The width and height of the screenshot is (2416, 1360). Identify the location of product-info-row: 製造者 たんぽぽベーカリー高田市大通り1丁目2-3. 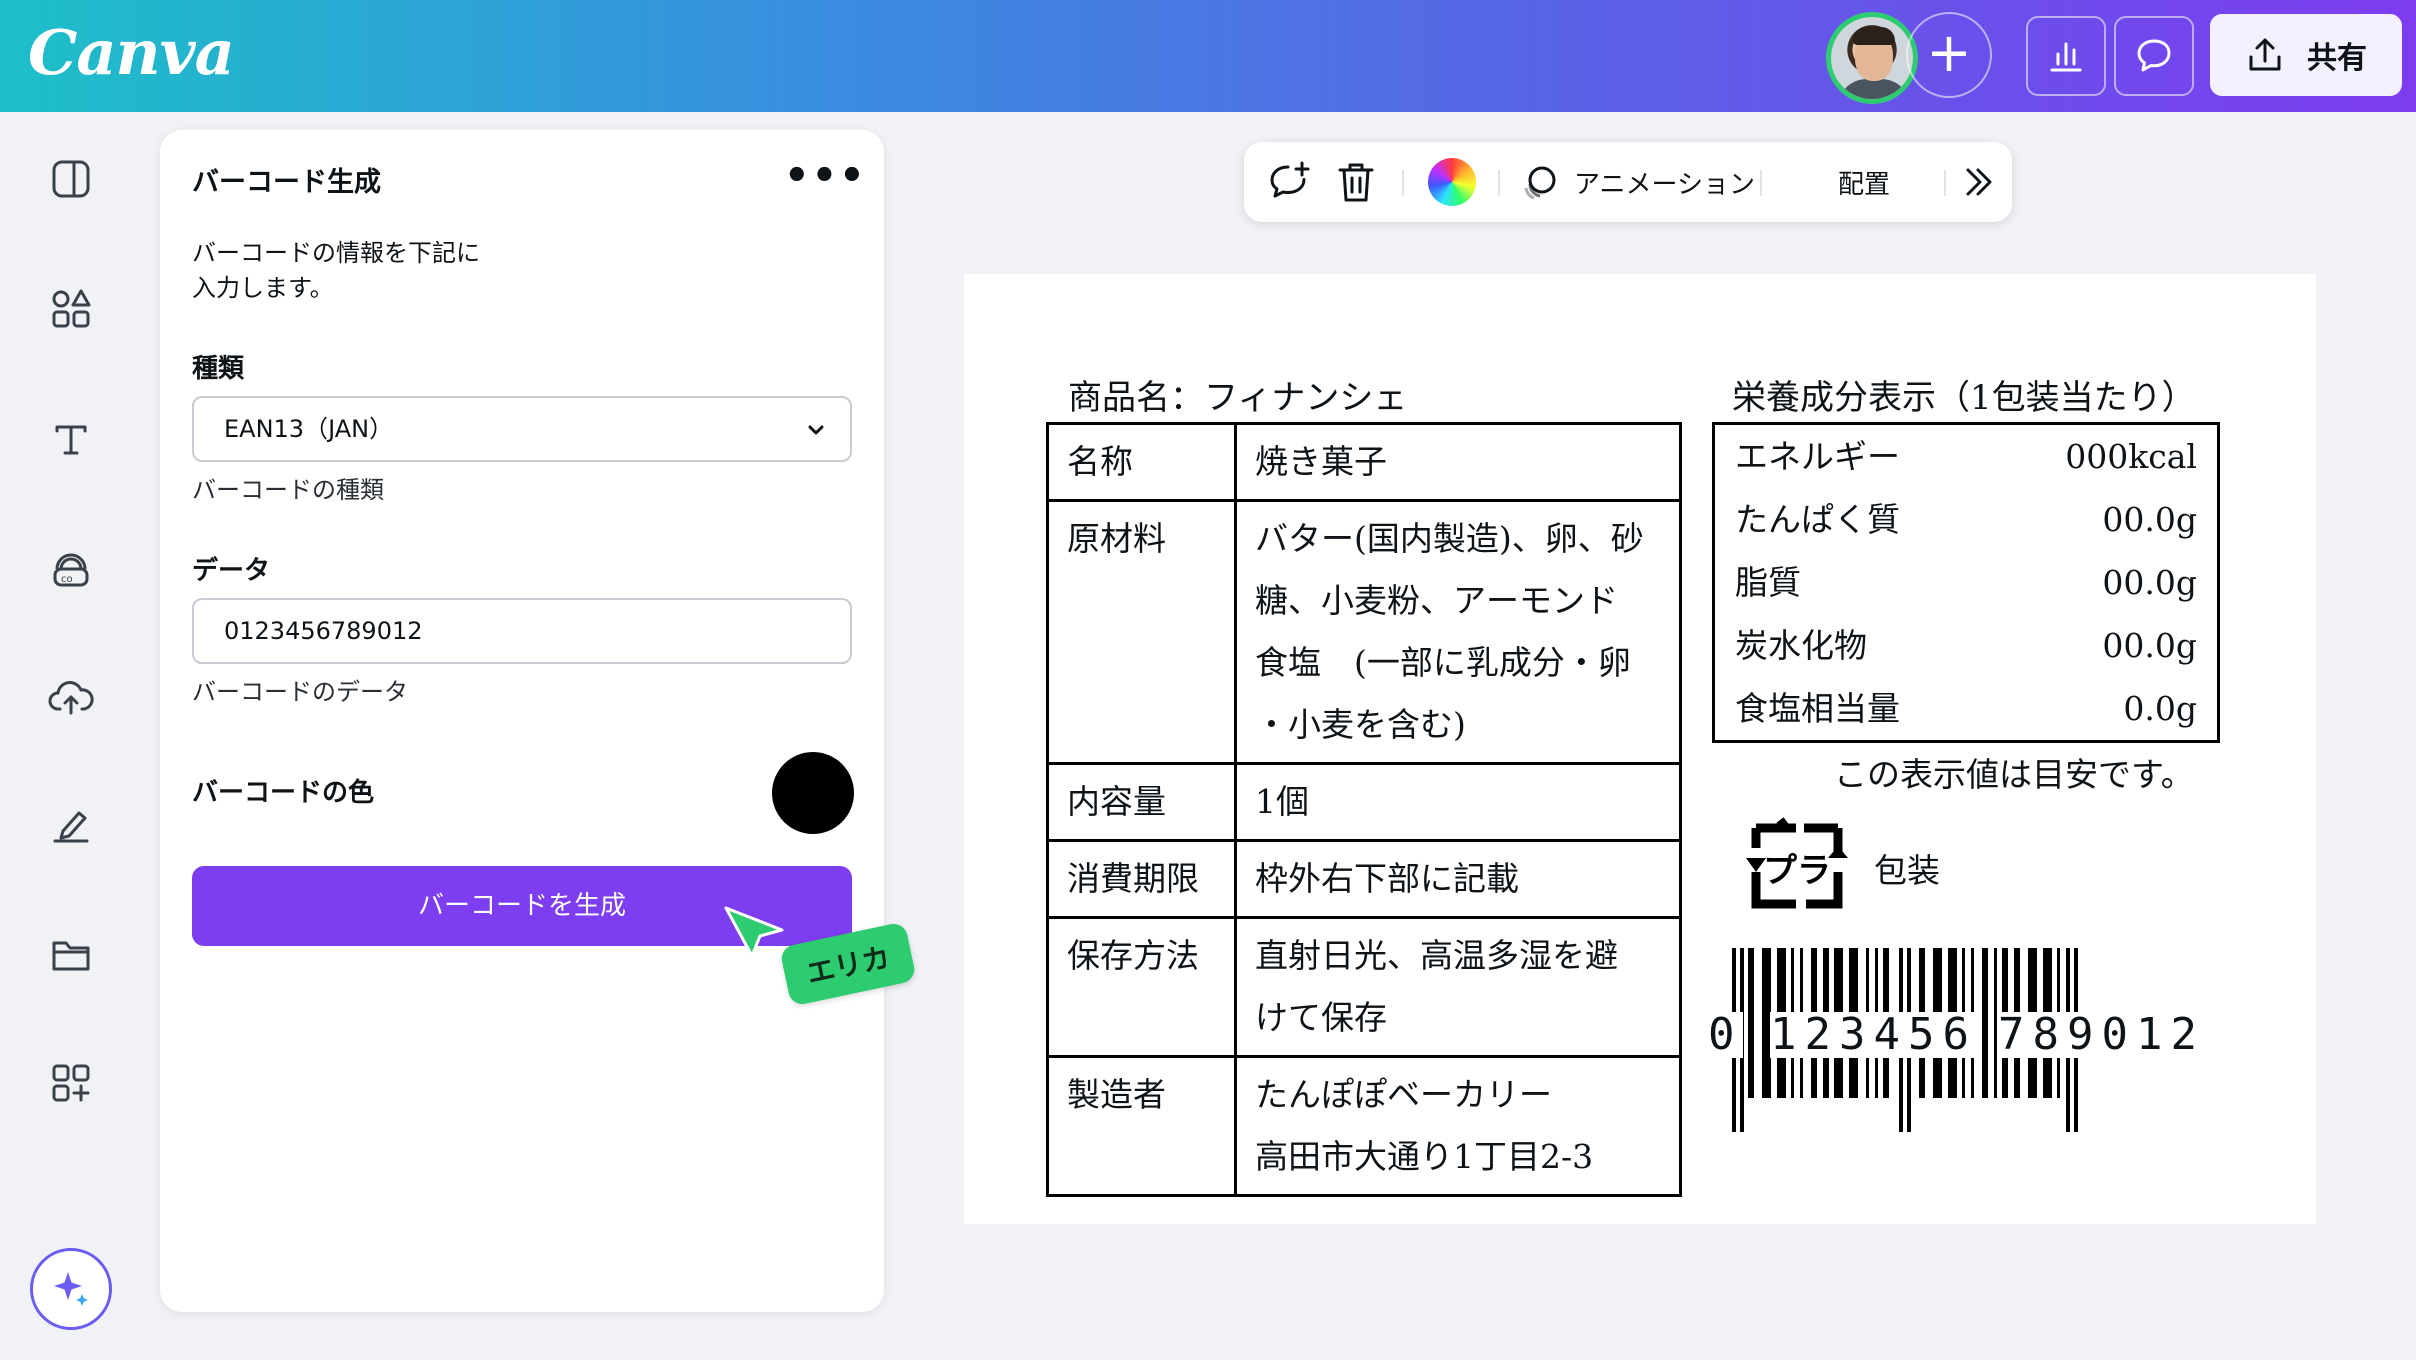
(1364, 1126).